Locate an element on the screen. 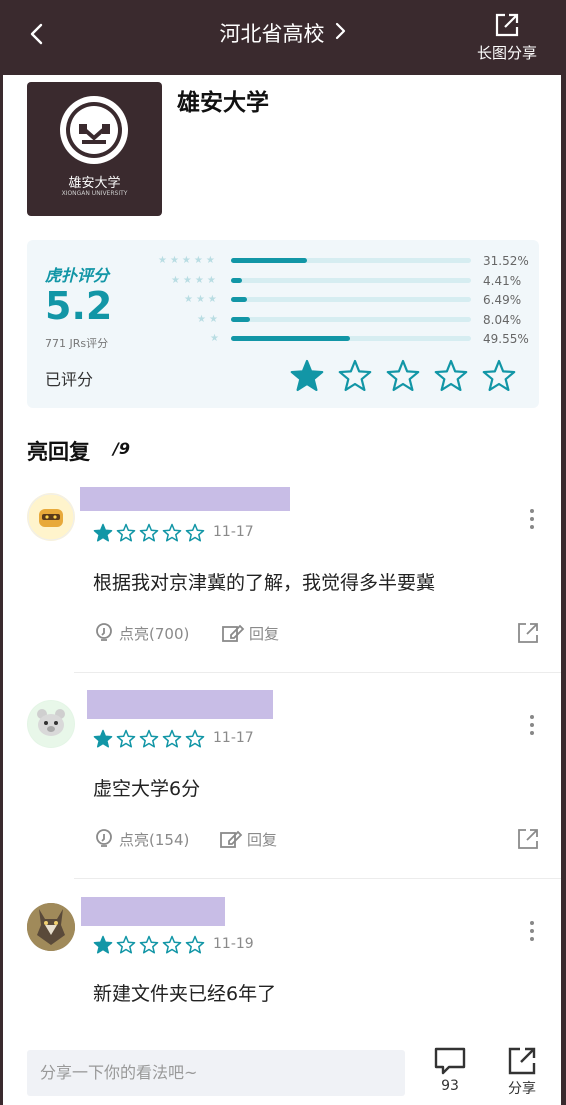  like-label: 点亮(700) is located at coordinates (154, 633).